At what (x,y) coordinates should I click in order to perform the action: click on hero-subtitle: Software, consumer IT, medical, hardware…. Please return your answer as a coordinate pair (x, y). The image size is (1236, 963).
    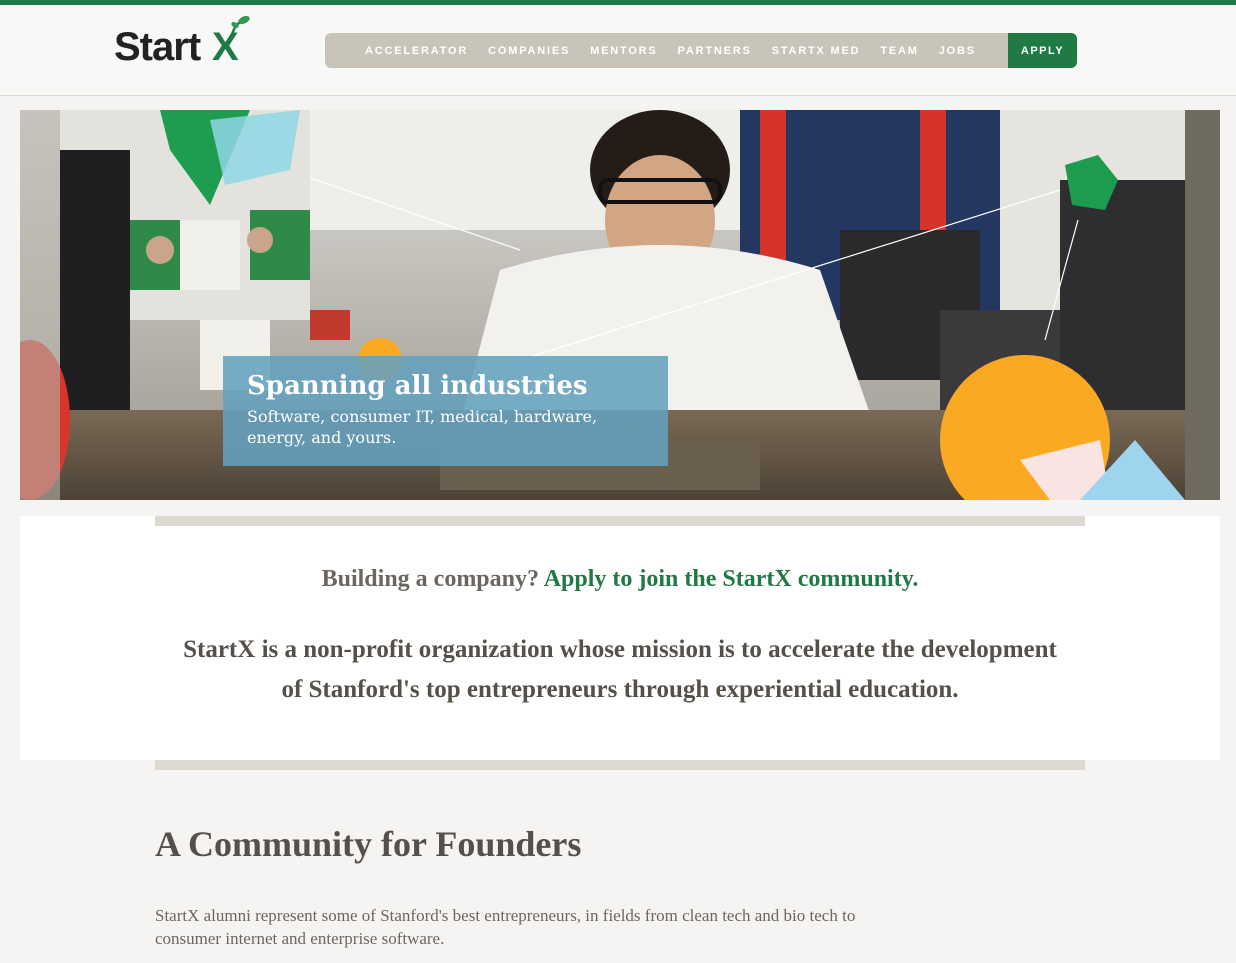
    Looking at the image, I should click on (422, 427).